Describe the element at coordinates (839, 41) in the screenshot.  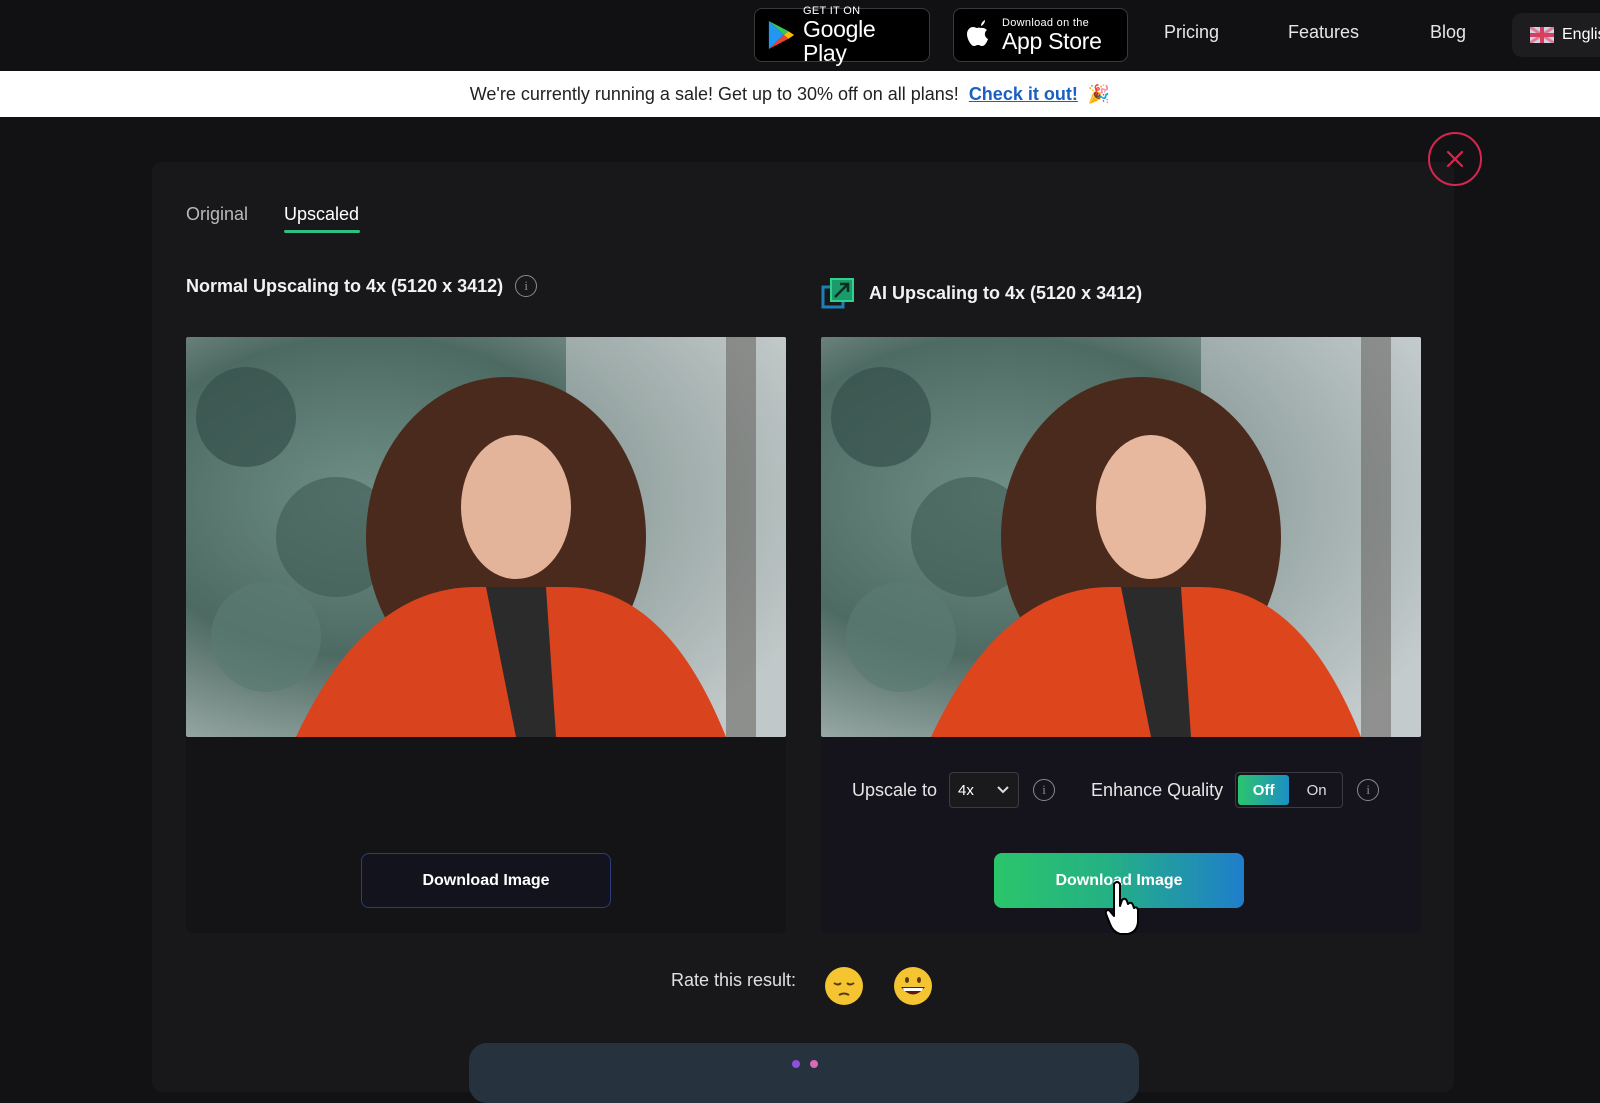
I see `google-play-big-text: Google Play` at that location.